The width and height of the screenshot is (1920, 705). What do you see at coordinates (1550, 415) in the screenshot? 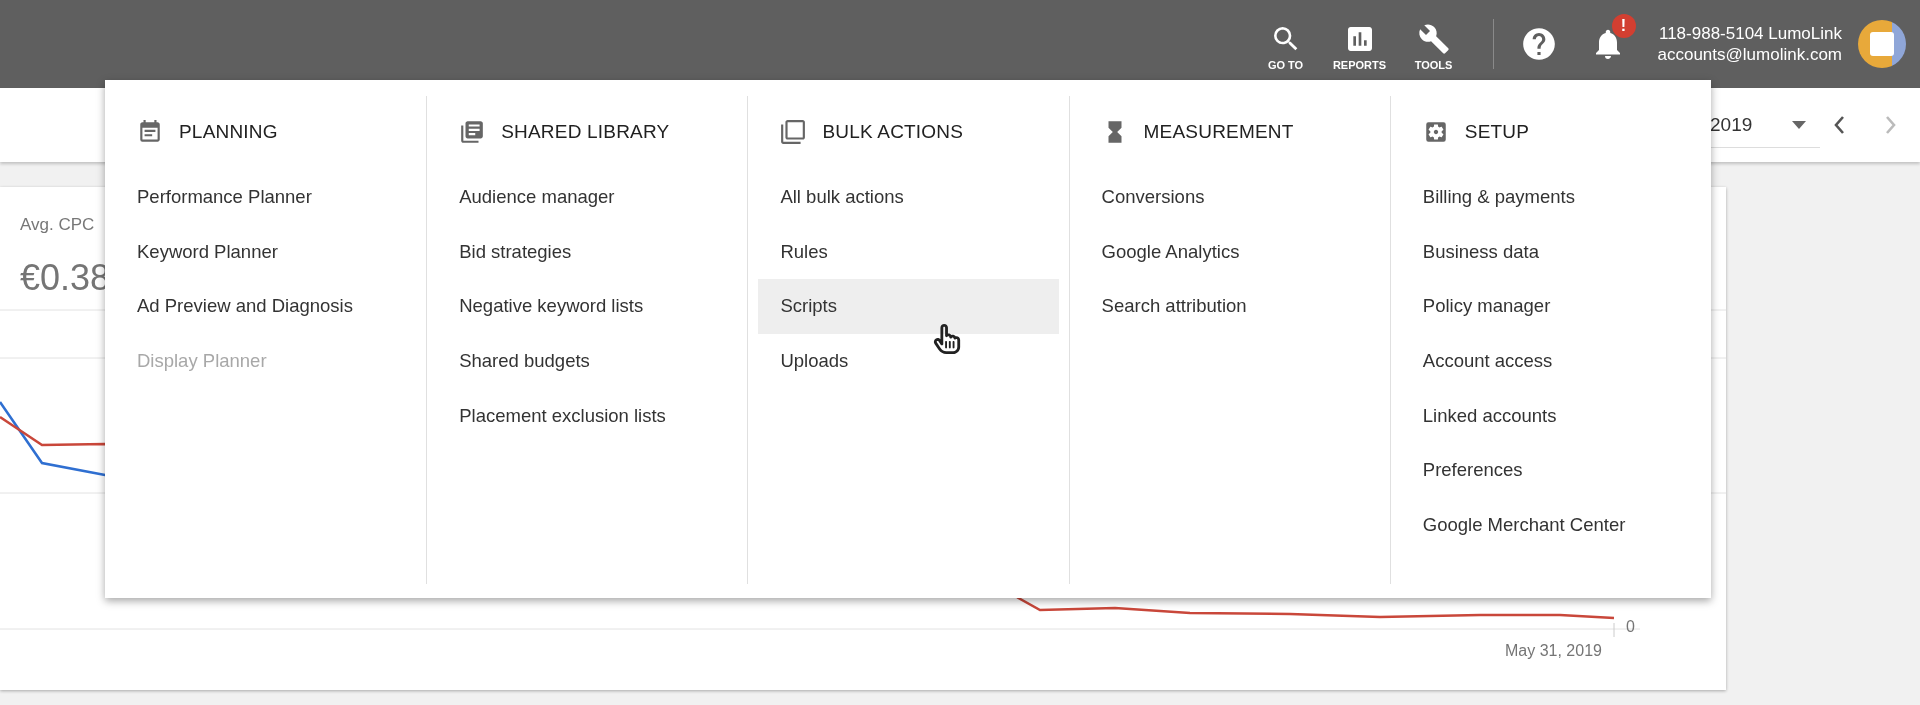
I see `menu-item: Linked accounts` at bounding box center [1550, 415].